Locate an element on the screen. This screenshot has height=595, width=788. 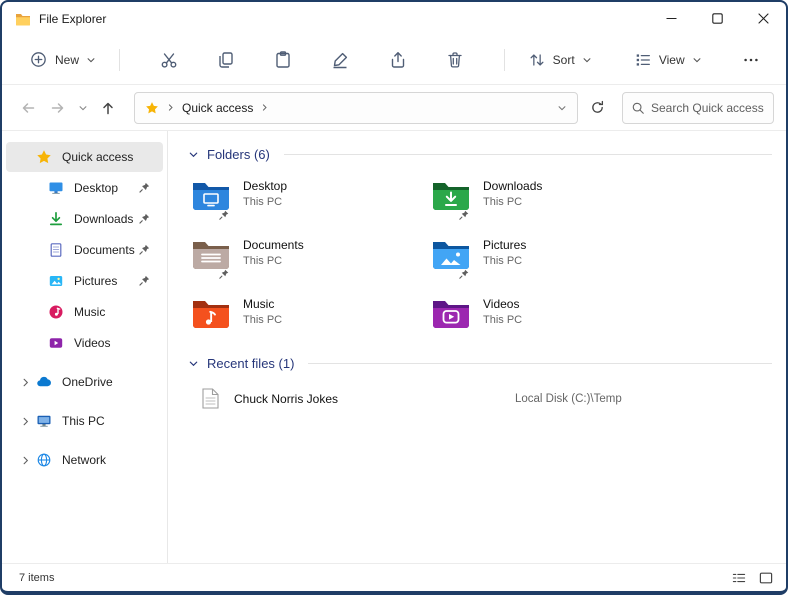
sidebar-item-videos: Videos is located at coordinates (84, 343).